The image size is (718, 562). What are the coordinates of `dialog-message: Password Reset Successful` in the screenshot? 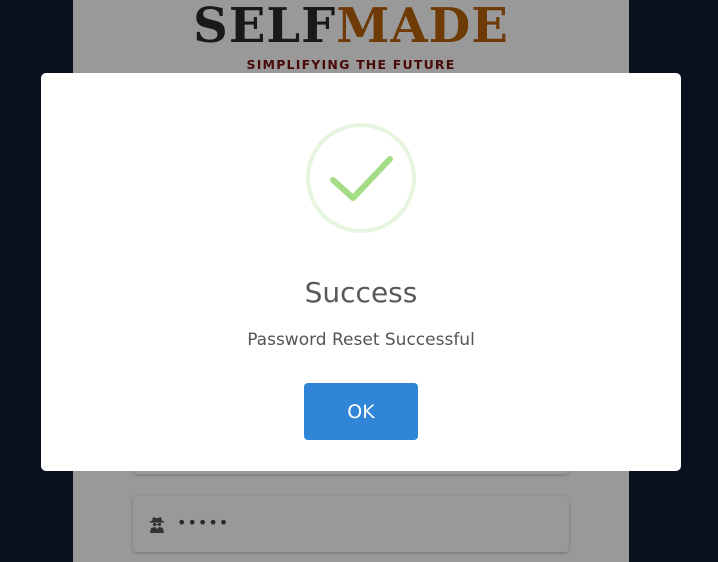 It's located at (361, 340).